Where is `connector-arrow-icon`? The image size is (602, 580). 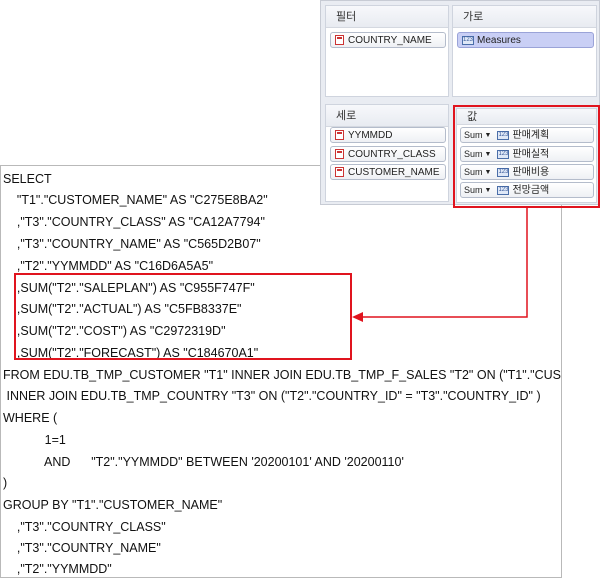
connector-arrow-icon is located at coordinates (440, 265).